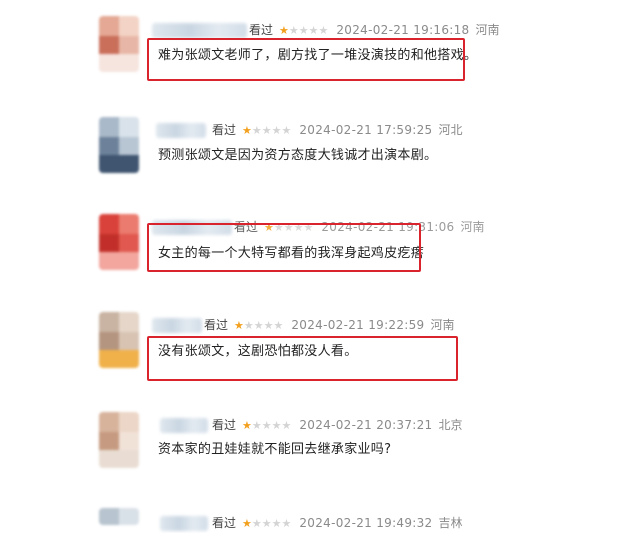 Image resolution: width=640 pixels, height=533 pixels. What do you see at coordinates (366, 523) in the screenshot?
I see `comment-timestamp: 2024-02-21 19:49:32` at bounding box center [366, 523].